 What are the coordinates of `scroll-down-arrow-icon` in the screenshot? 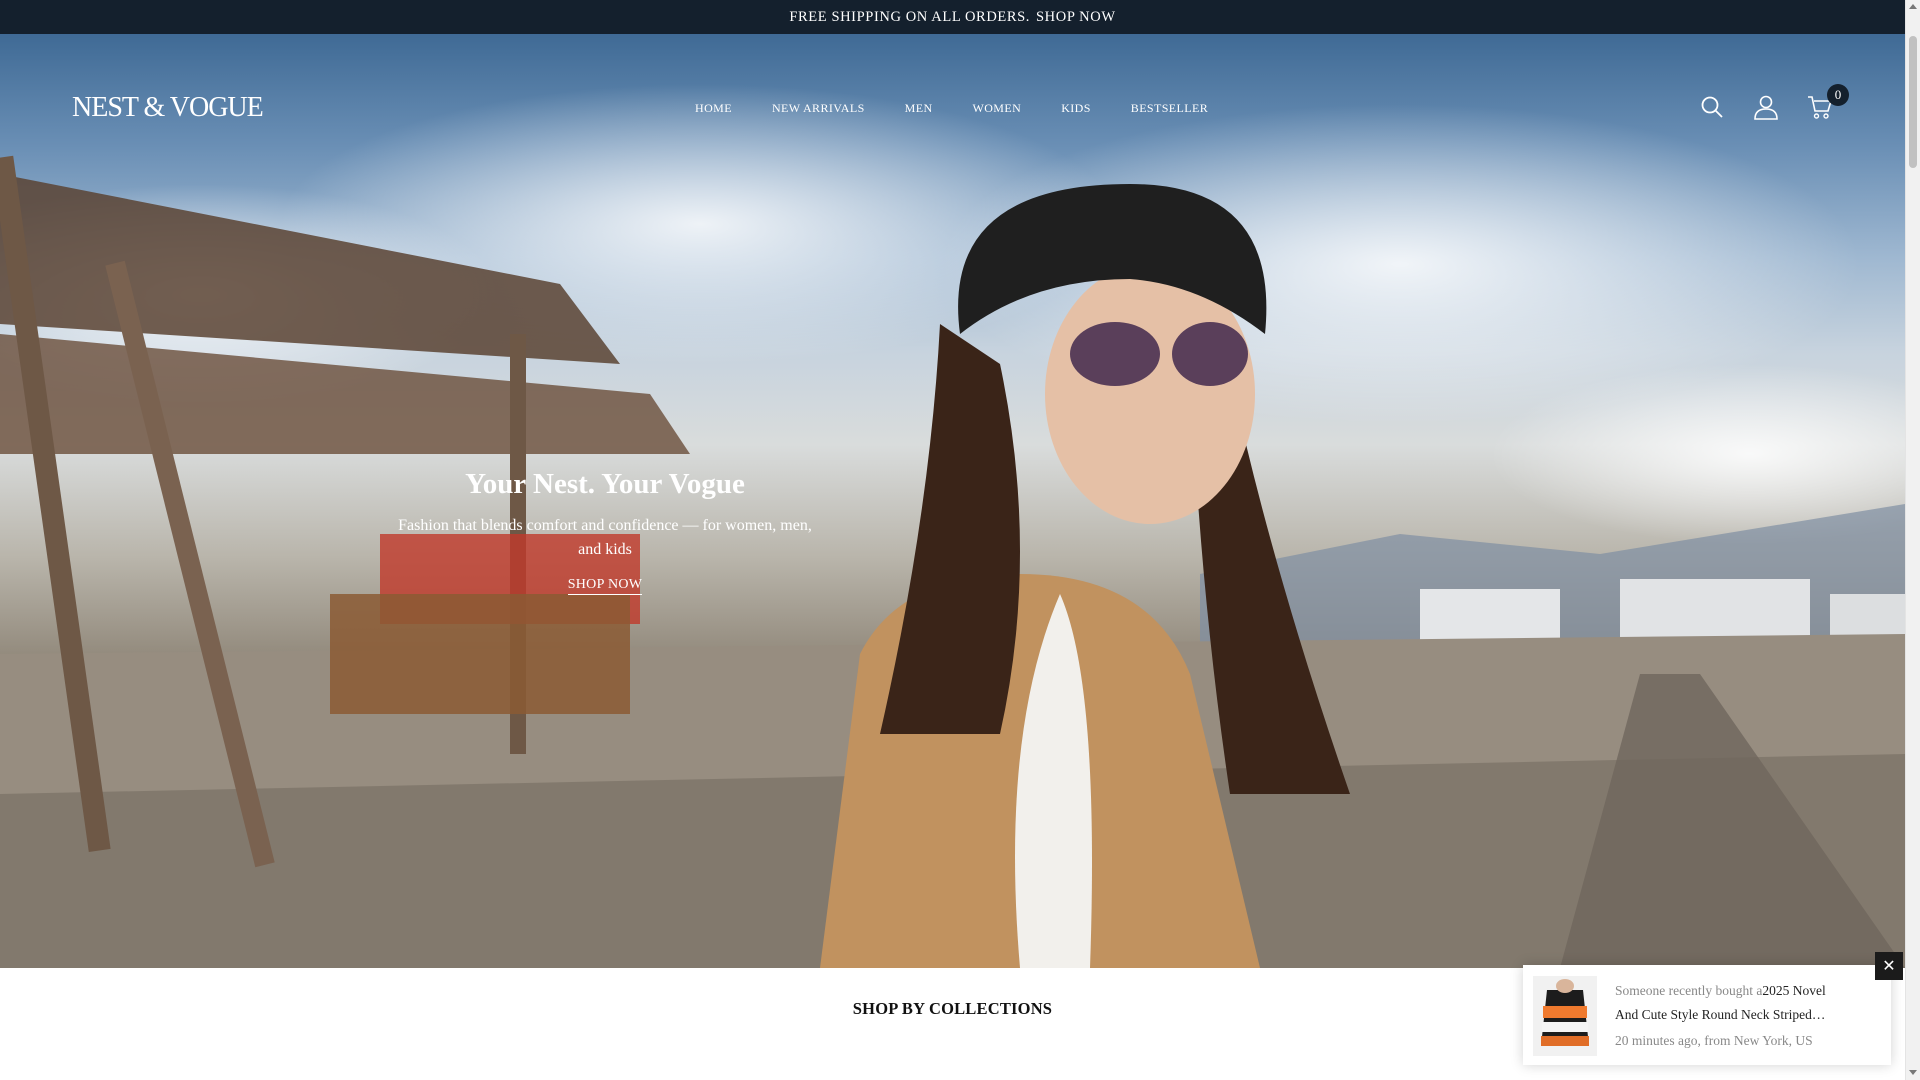 It's located at (1913, 1072).